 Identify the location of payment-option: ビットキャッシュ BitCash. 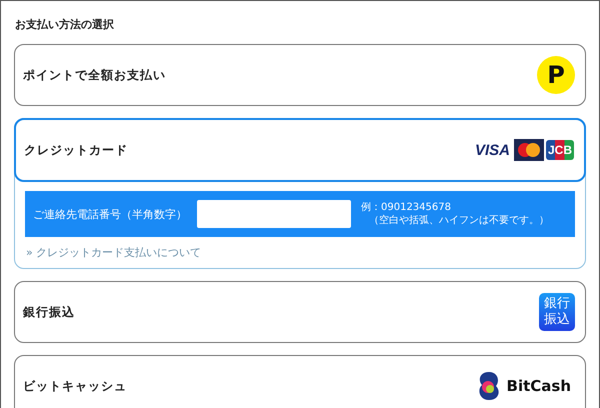
(300, 381).